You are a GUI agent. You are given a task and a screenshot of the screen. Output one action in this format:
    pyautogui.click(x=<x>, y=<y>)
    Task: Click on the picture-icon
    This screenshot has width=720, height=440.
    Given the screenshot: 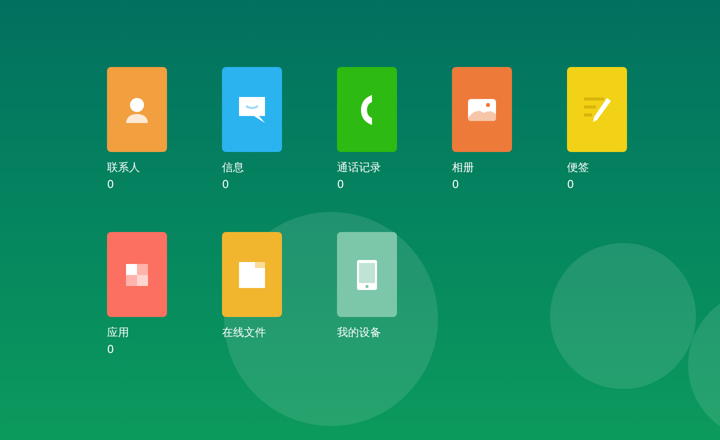 What is the action you would take?
    pyautogui.click(x=482, y=109)
    